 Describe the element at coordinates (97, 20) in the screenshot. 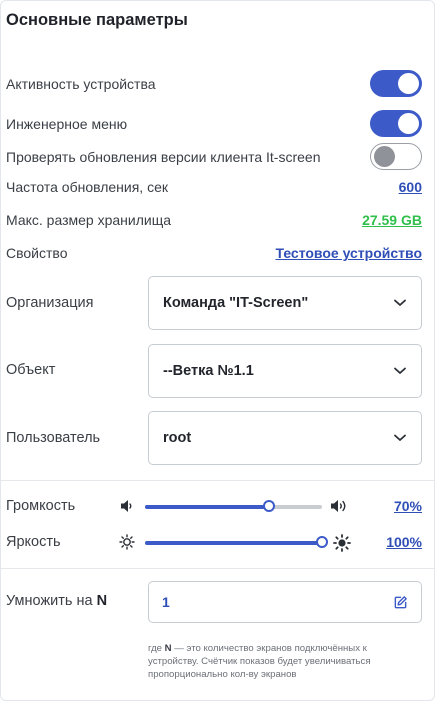

I see `panel-title: Основные параметры` at that location.